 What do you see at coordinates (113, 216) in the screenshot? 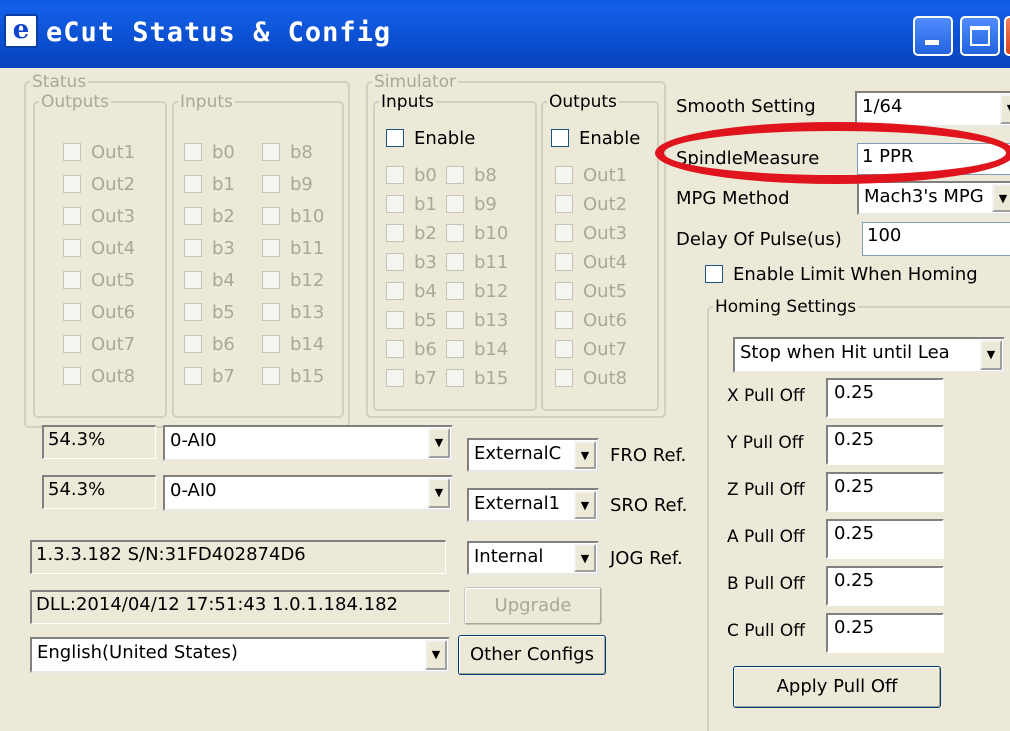
I see `status-output-label: Out3` at bounding box center [113, 216].